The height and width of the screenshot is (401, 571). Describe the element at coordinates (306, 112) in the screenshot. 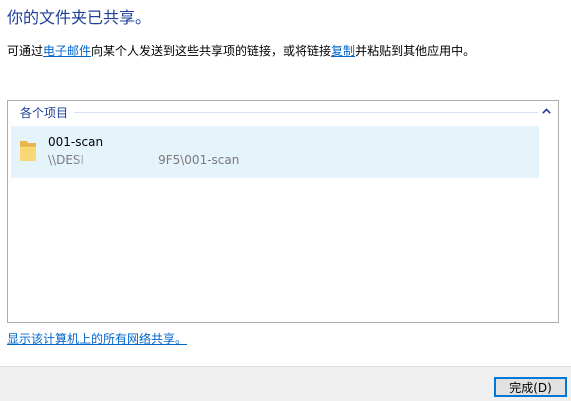

I see `group-divider` at that location.